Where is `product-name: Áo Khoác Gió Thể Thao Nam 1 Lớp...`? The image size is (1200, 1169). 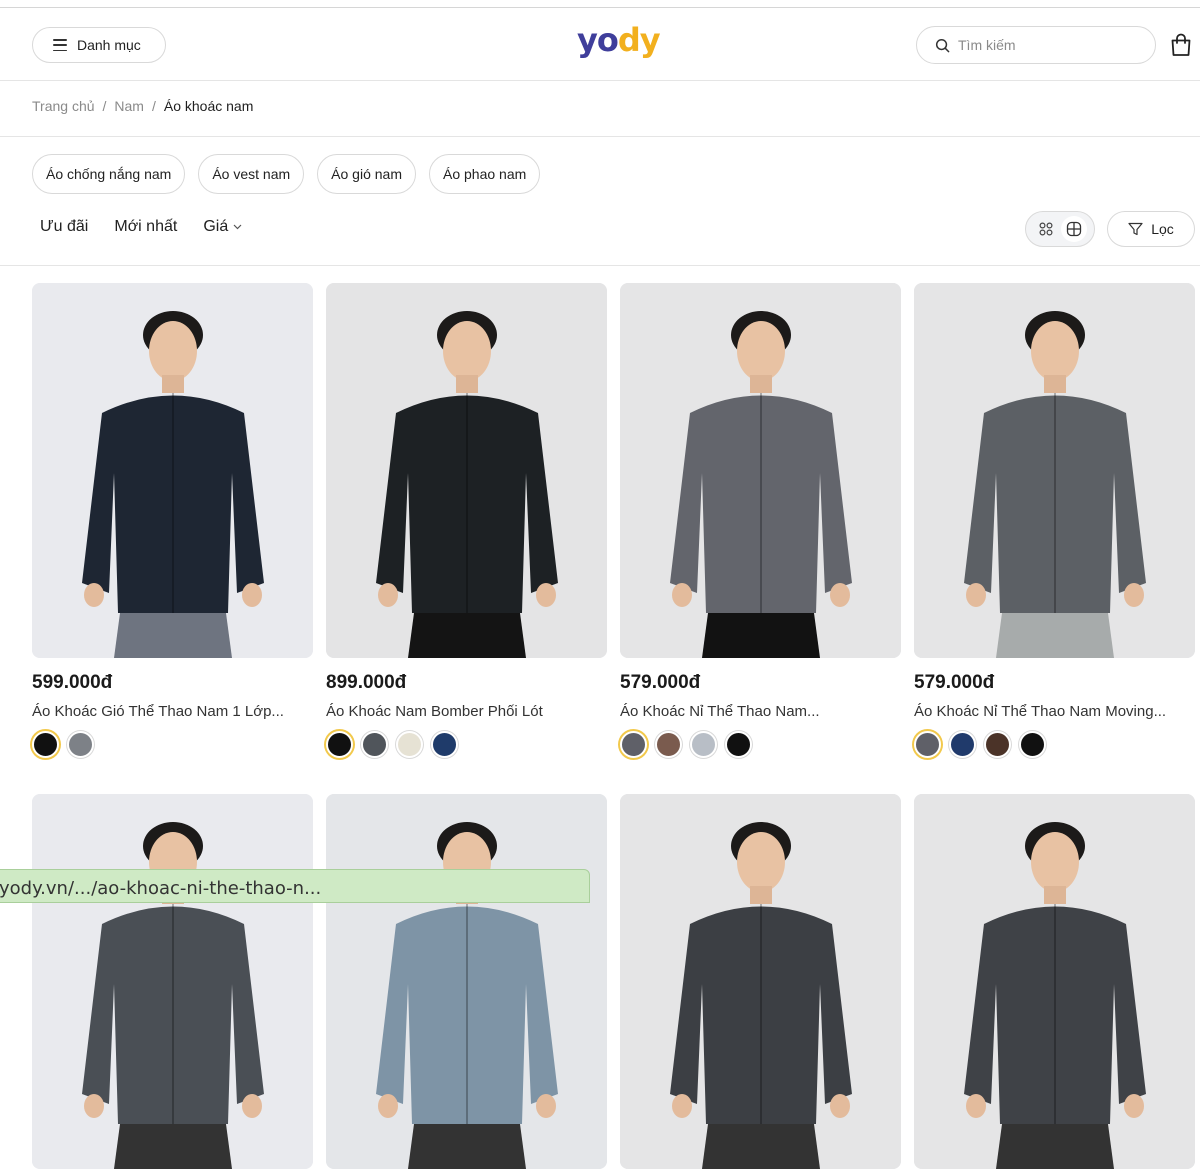
product-name: Áo Khoác Gió Thể Thao Nam 1 Lớp... is located at coordinates (172, 711).